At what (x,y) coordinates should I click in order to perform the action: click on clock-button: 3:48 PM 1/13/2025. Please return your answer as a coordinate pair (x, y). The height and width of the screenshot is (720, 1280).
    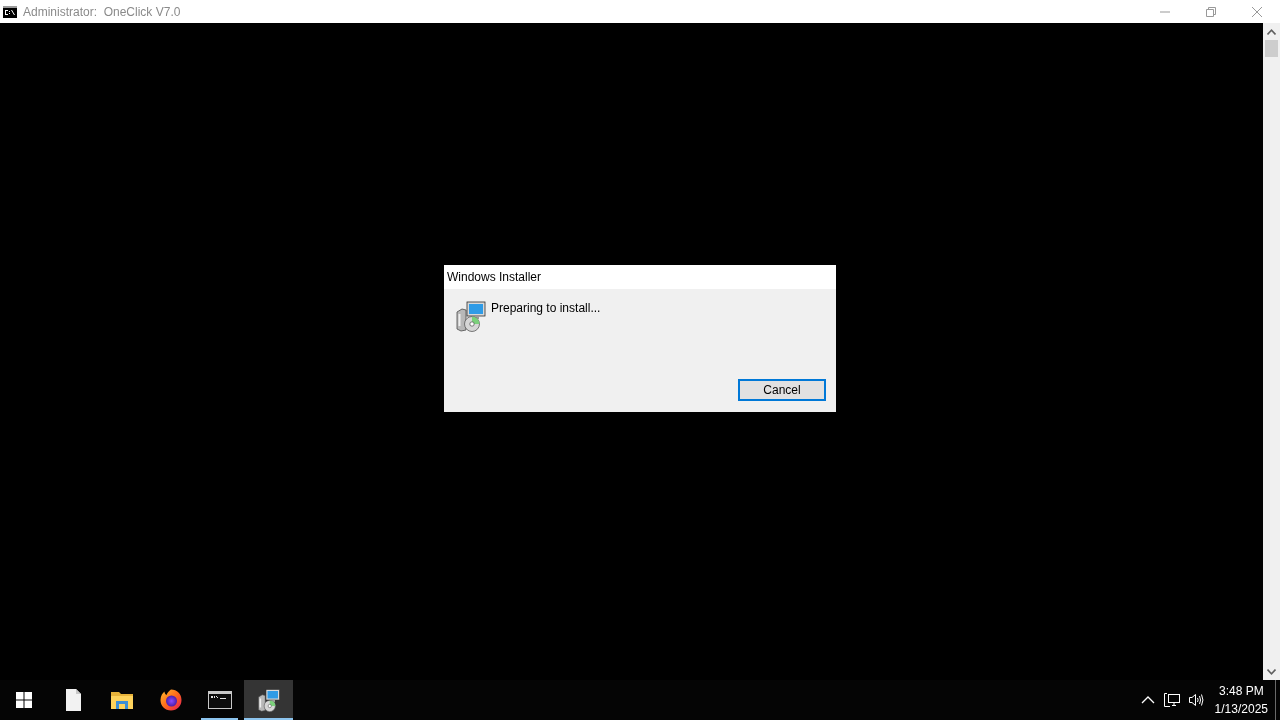
    Looking at the image, I should click on (1241, 700).